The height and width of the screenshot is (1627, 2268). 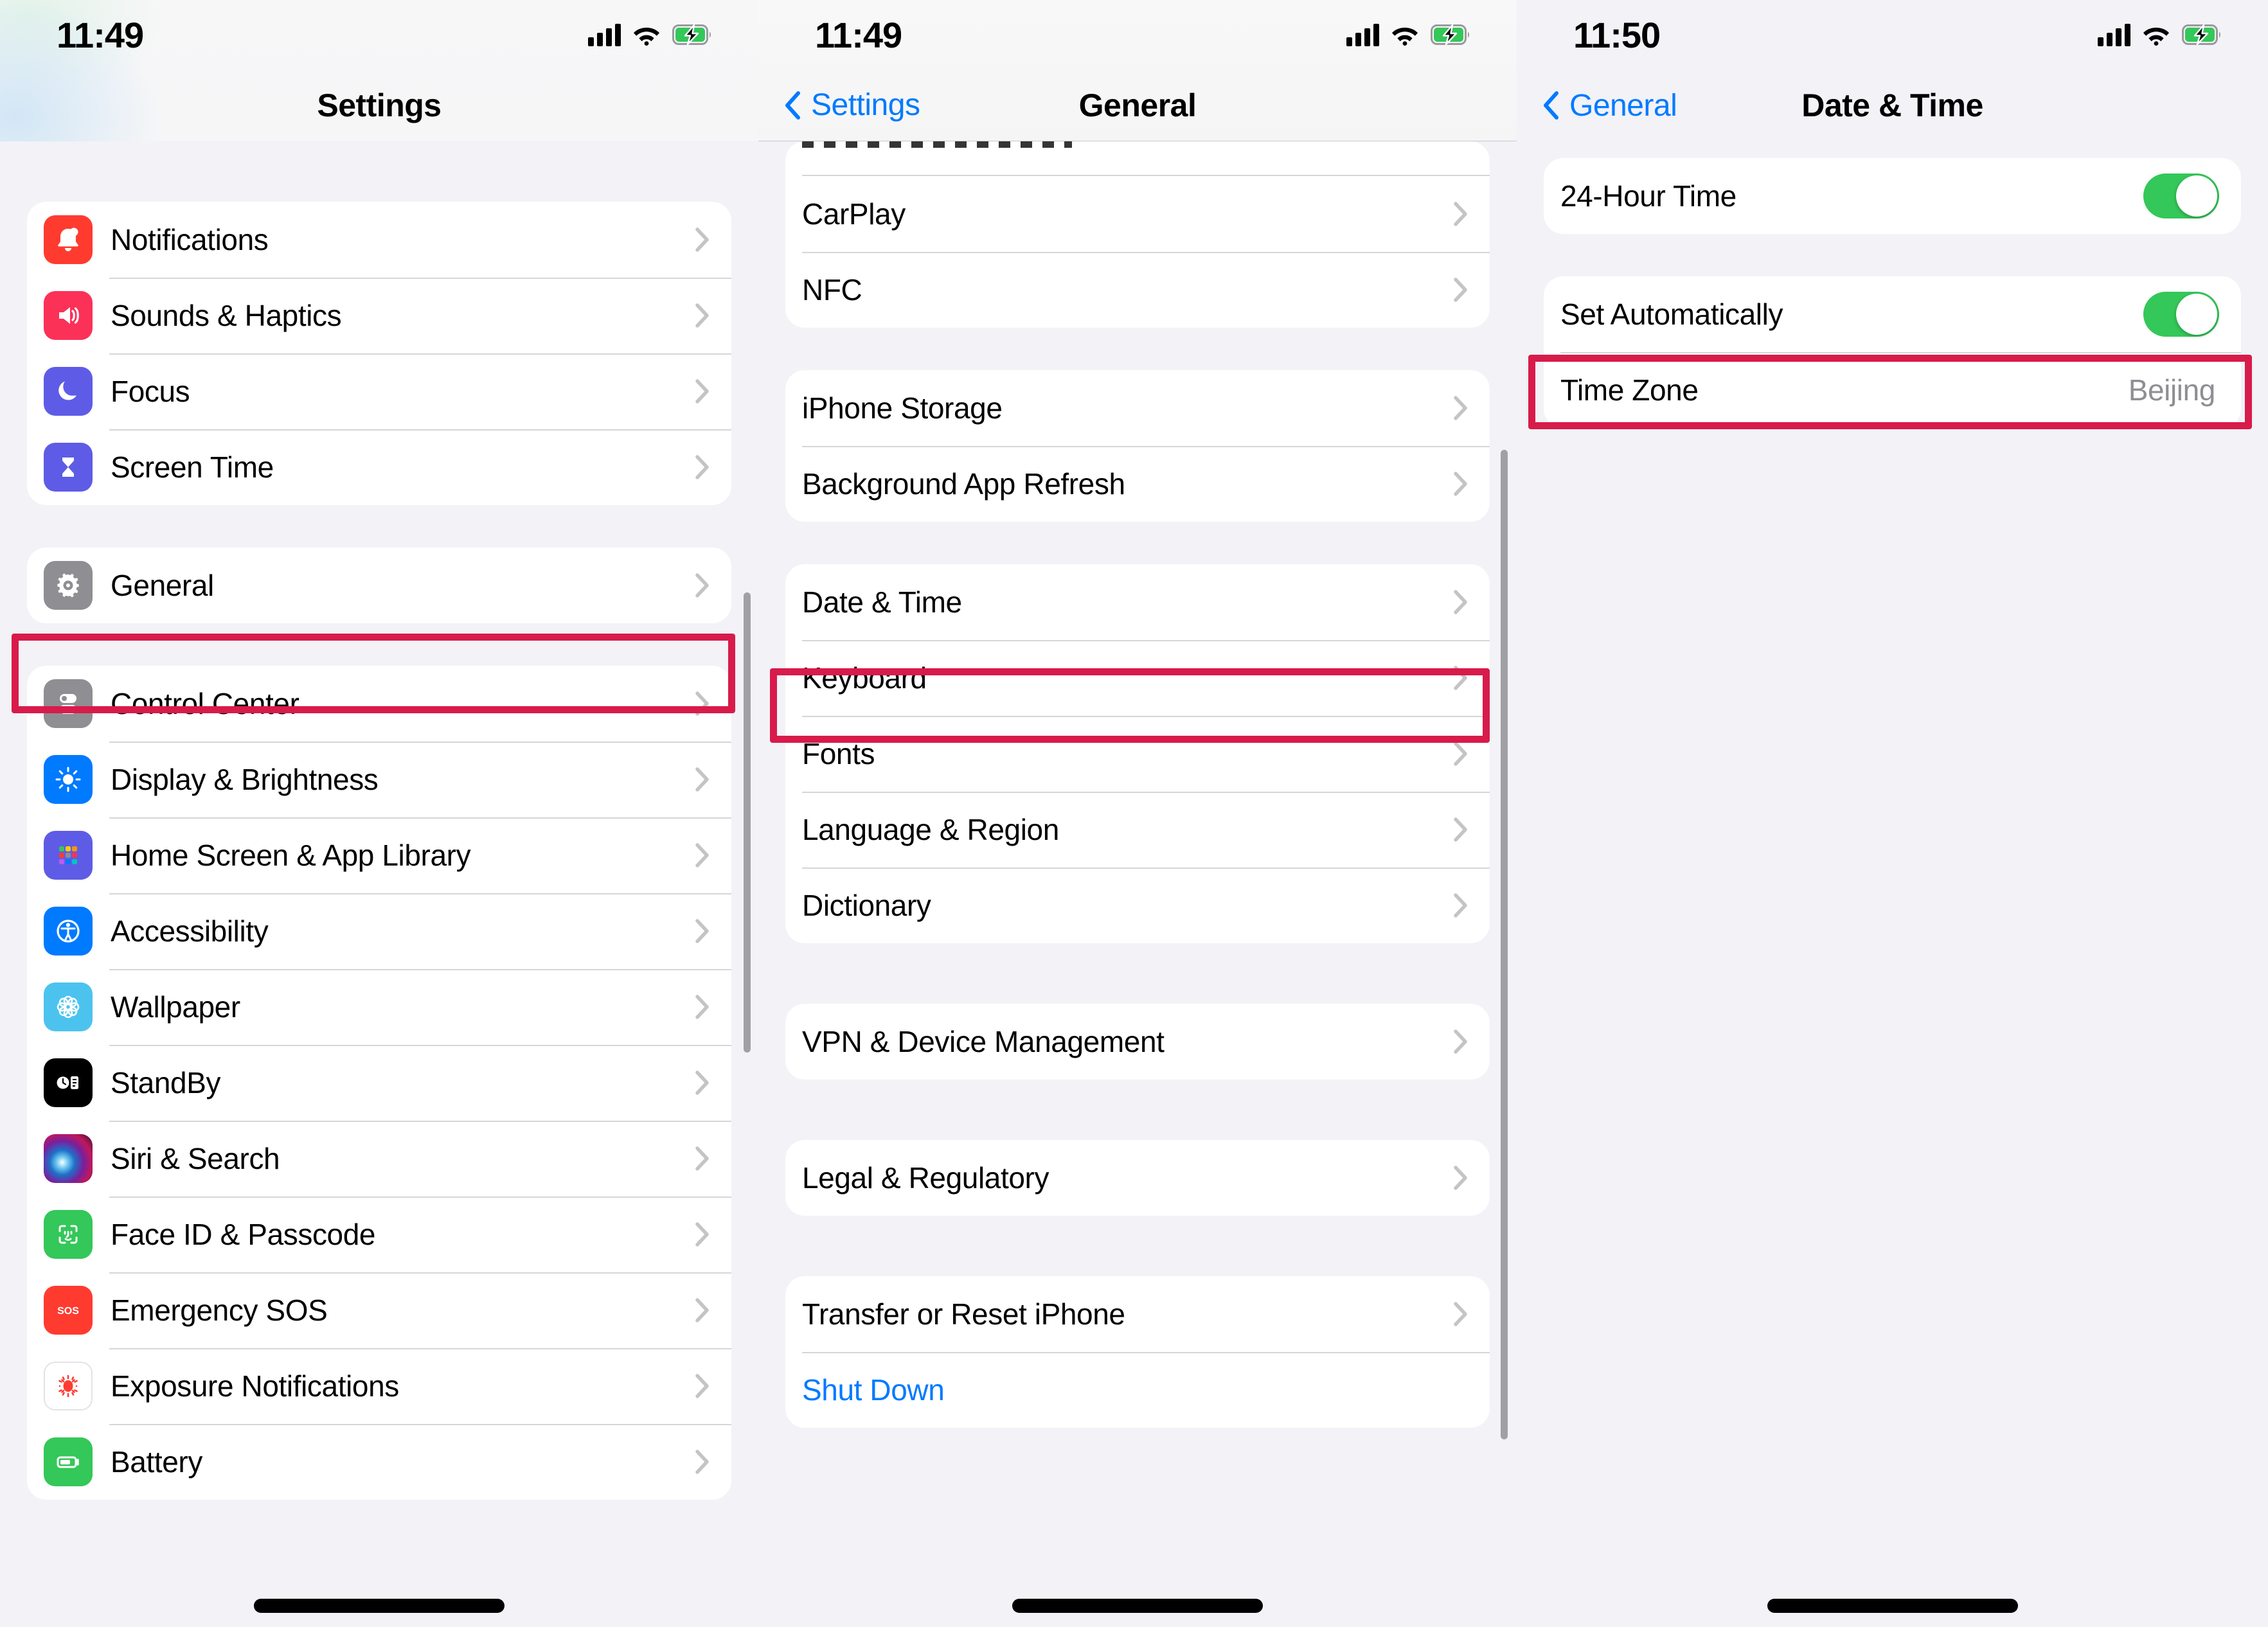 What do you see at coordinates (1137, 290) in the screenshot?
I see `general-row-nfc: NFC` at bounding box center [1137, 290].